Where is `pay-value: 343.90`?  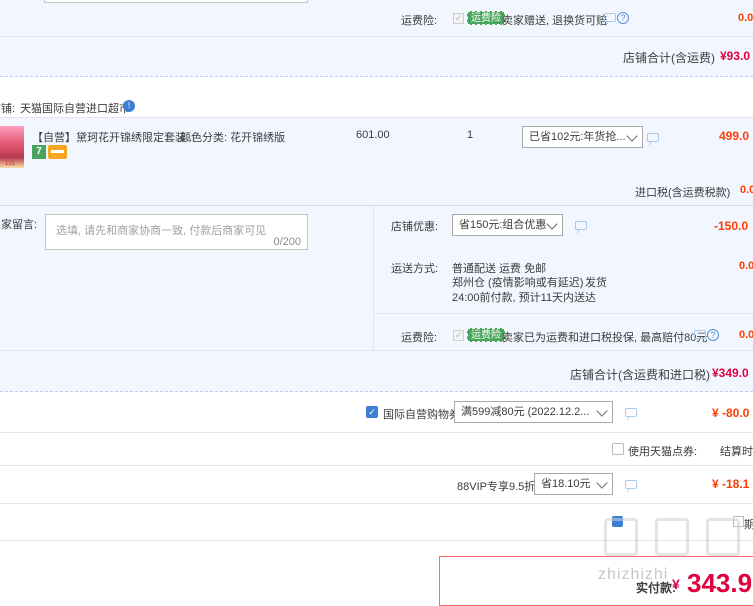 pay-value: 343.90 is located at coordinates (720, 583).